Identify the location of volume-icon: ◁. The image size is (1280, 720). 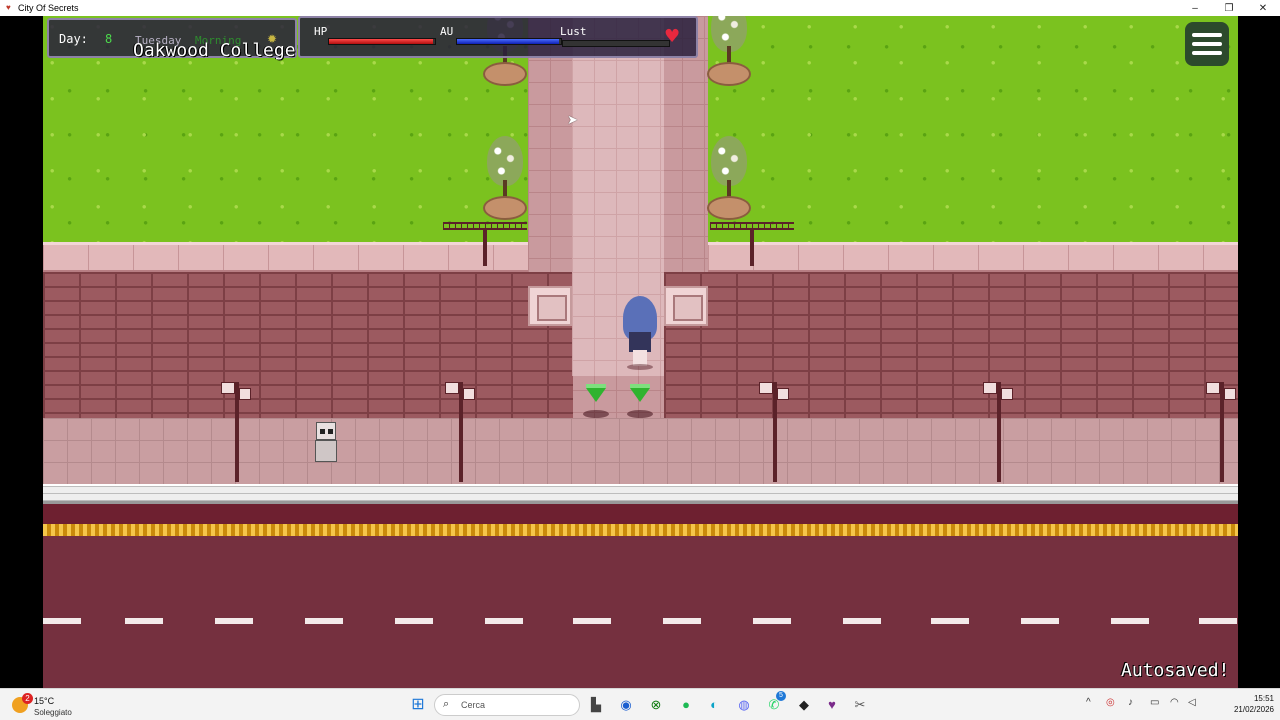
(1192, 702).